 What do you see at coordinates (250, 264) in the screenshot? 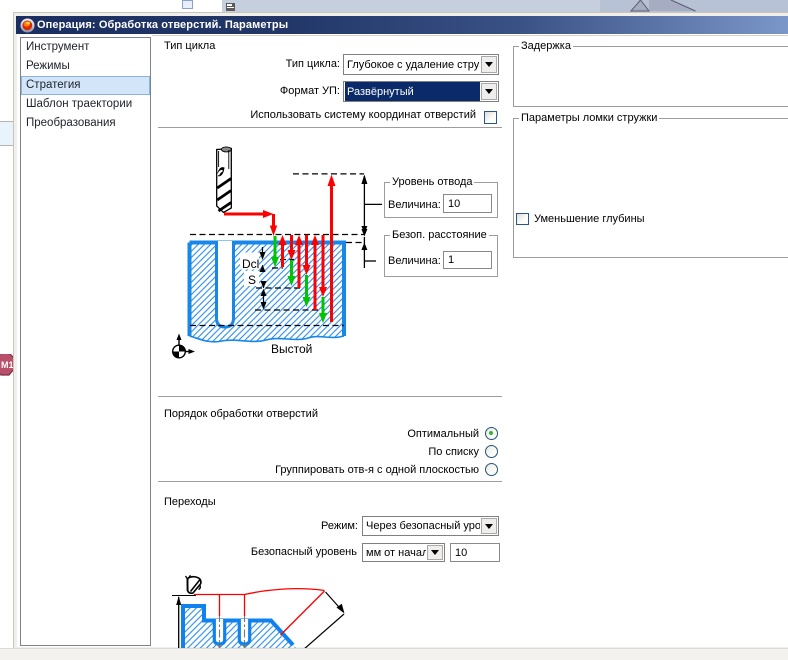
I see `svg-text: Dcl` at bounding box center [250, 264].